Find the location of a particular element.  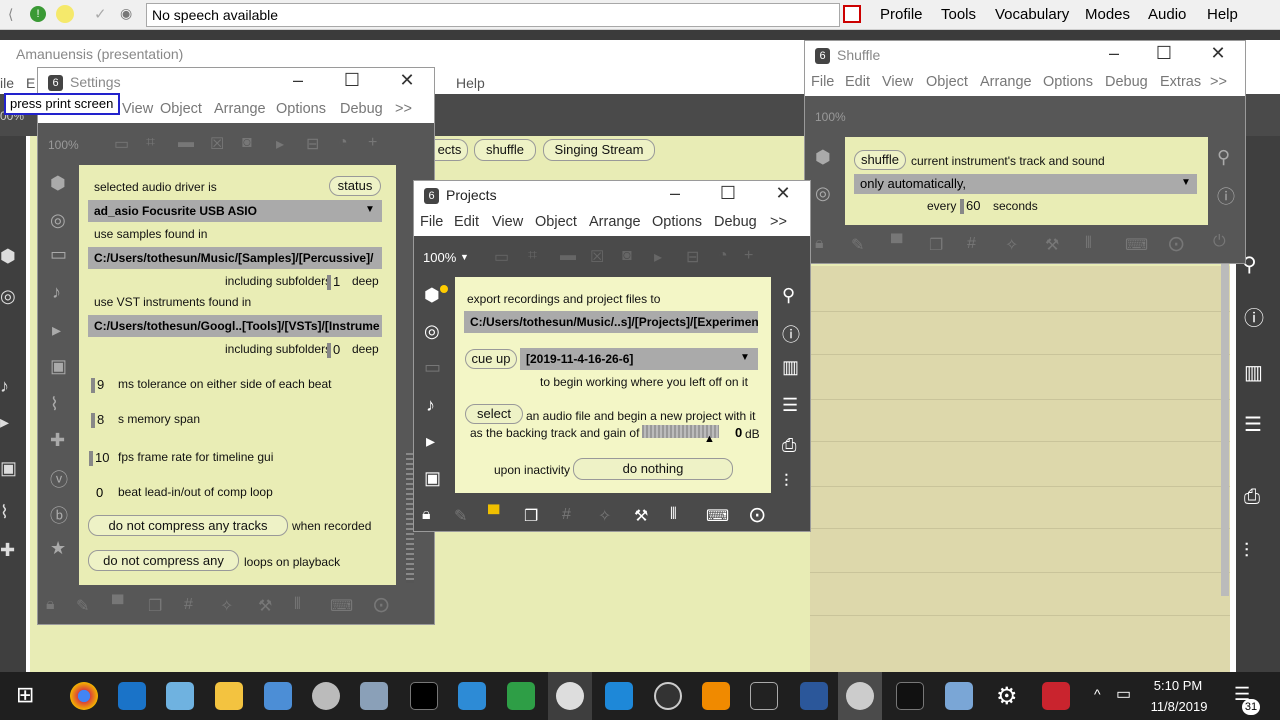

chart-app-icon is located at coordinates (521, 696).